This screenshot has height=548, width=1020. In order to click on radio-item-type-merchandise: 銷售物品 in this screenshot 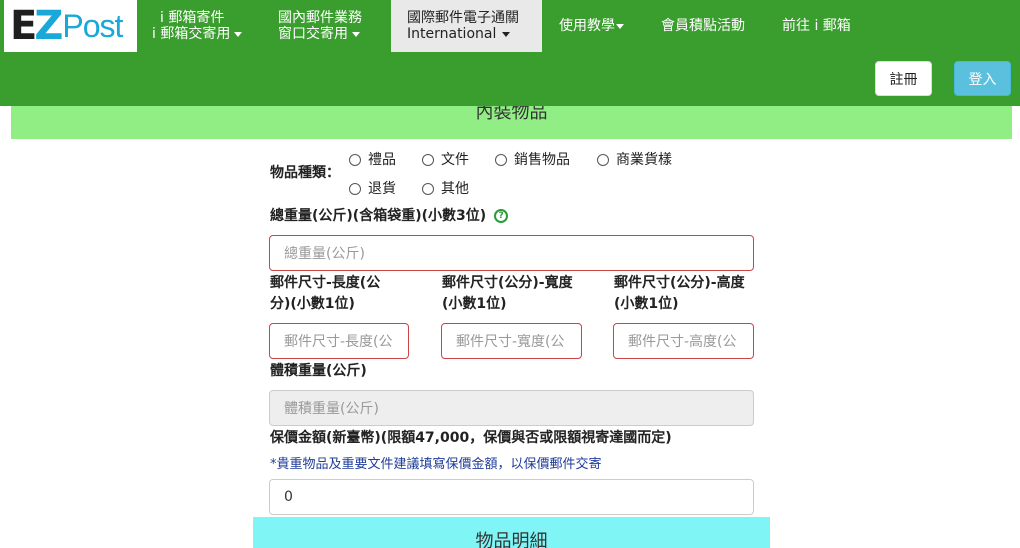, I will do `click(532, 160)`.